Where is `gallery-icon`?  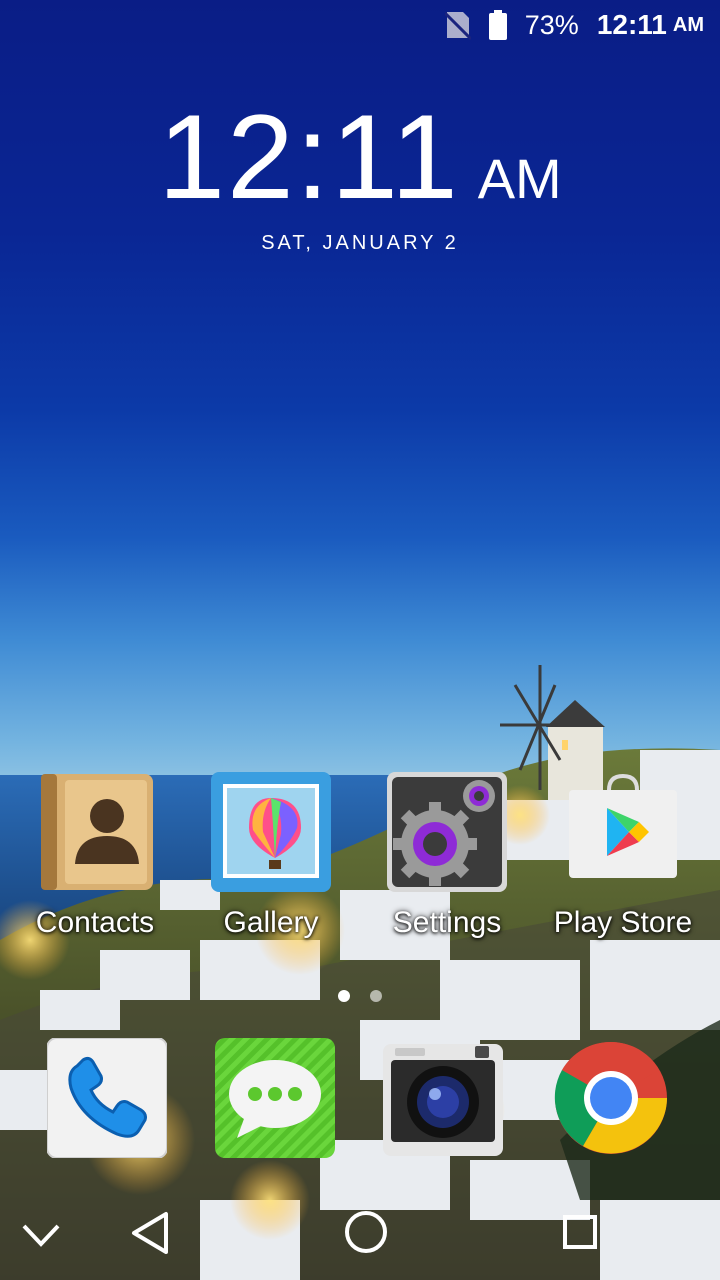 gallery-icon is located at coordinates (271, 832).